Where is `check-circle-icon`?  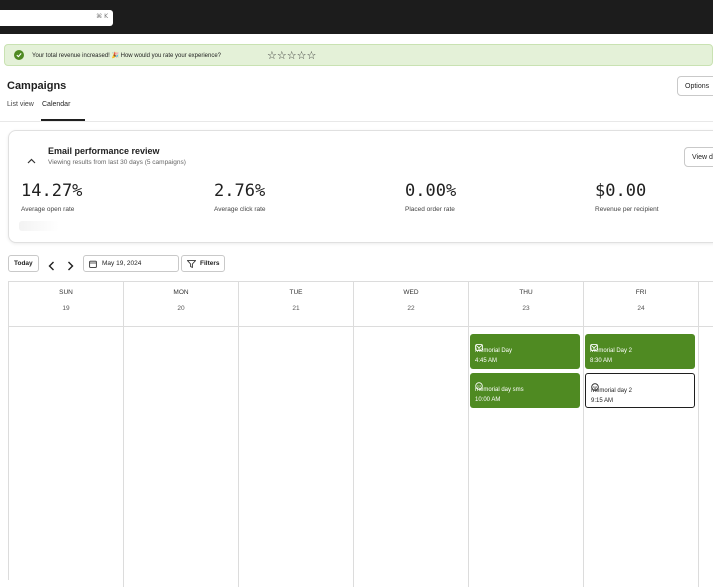
check-circle-icon is located at coordinates (19, 55).